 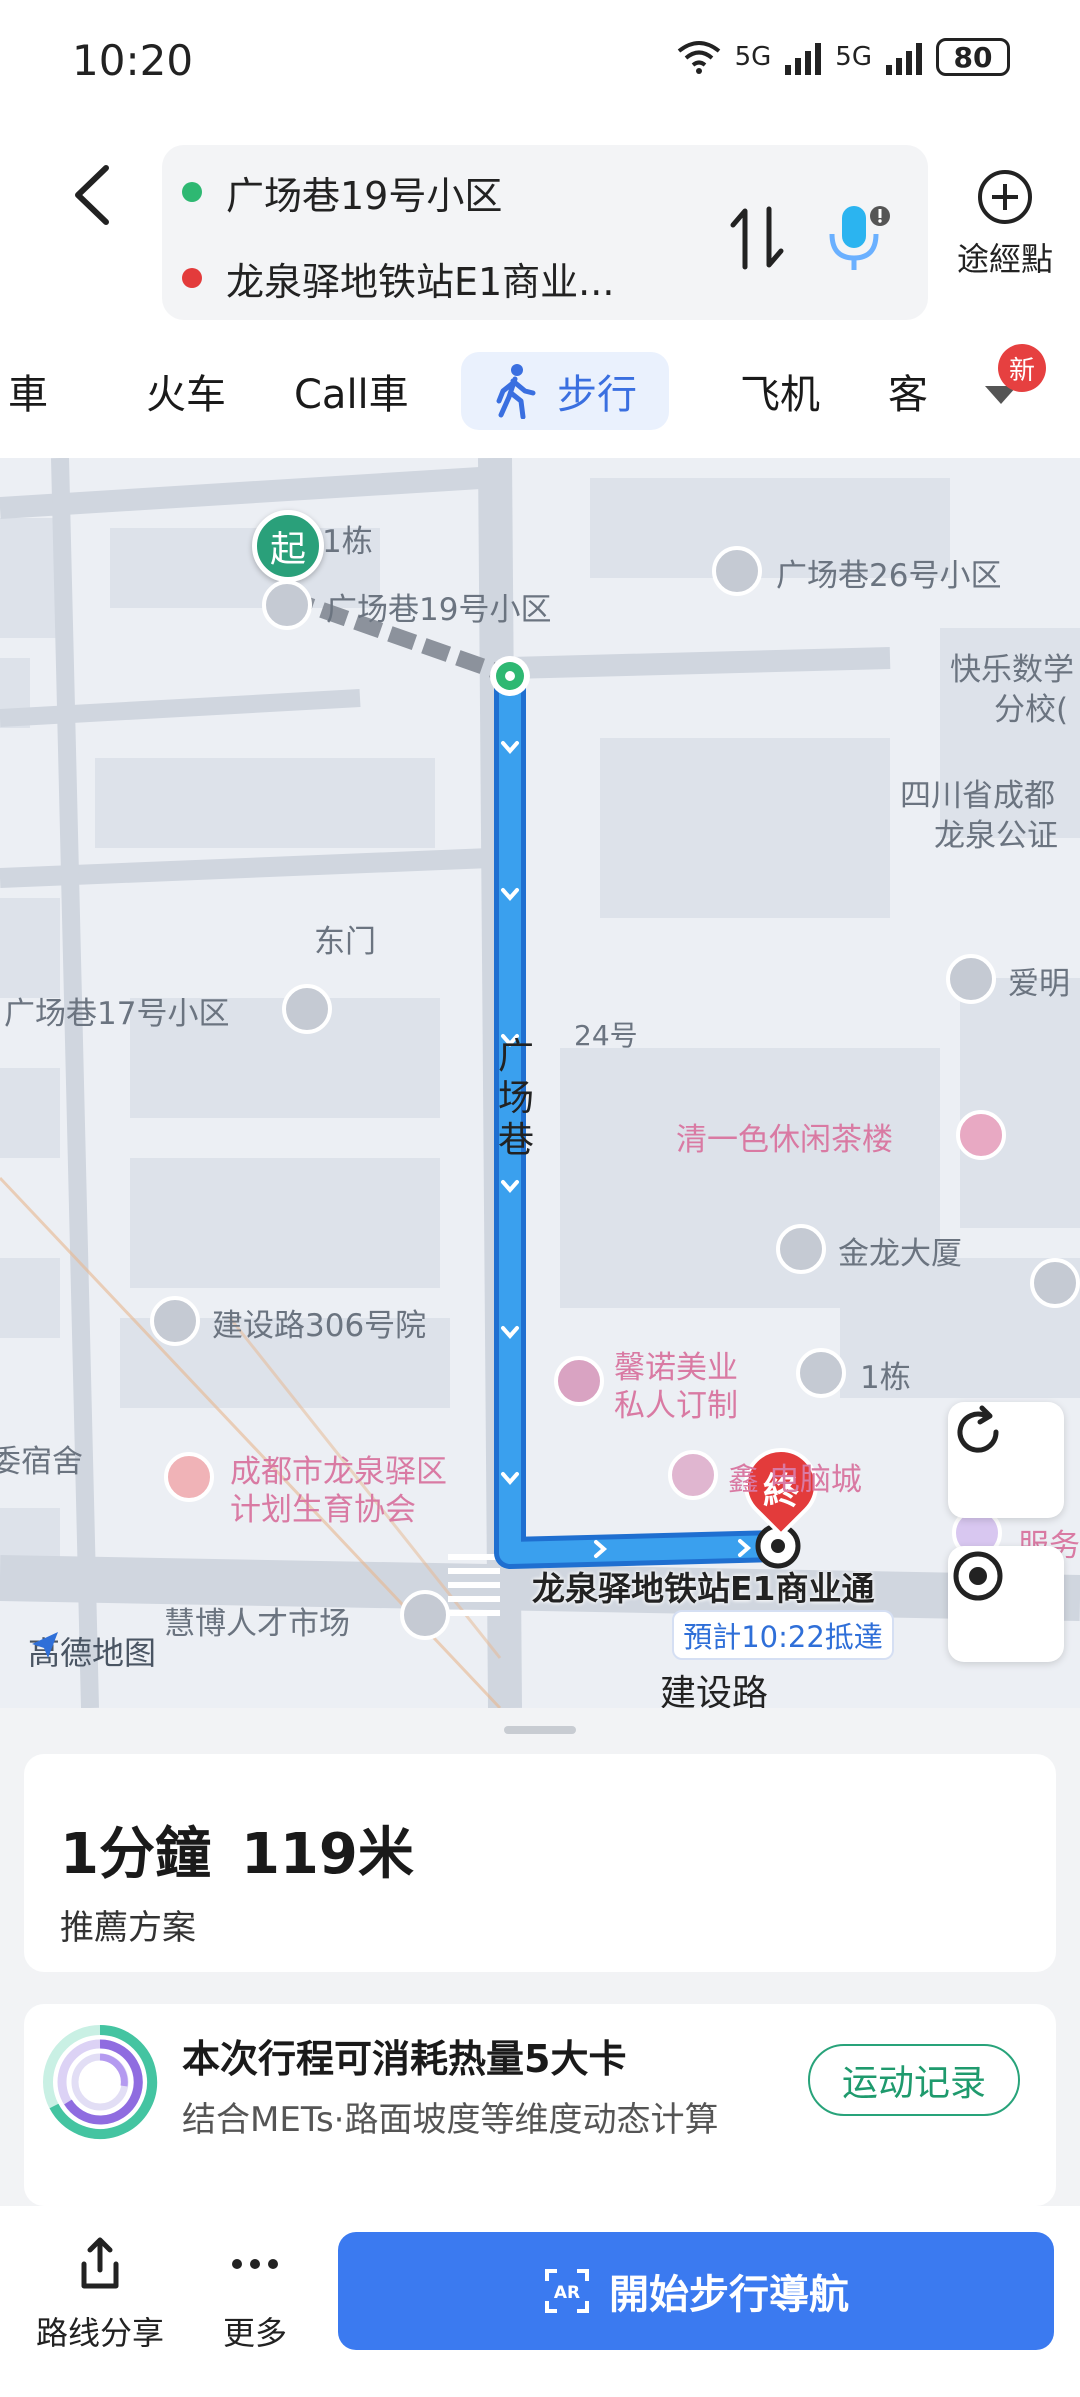 I want to click on status-icons: 5G 5G 80, so click(x=843, y=57).